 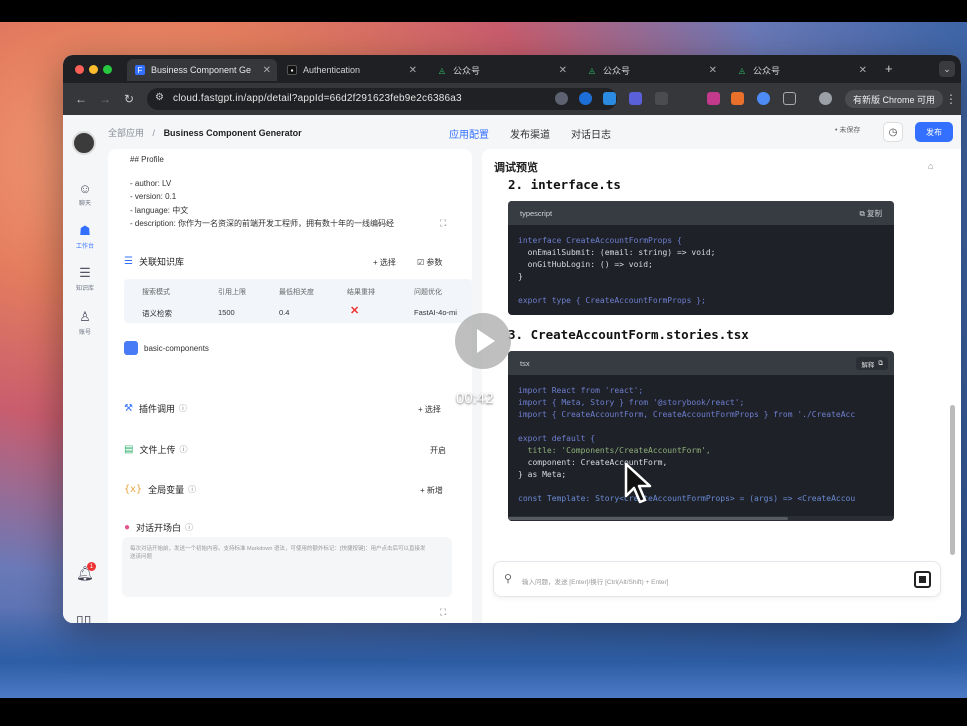 I want to click on tab-authentication: ▪ Authentication ✕, so click(x=351, y=70).